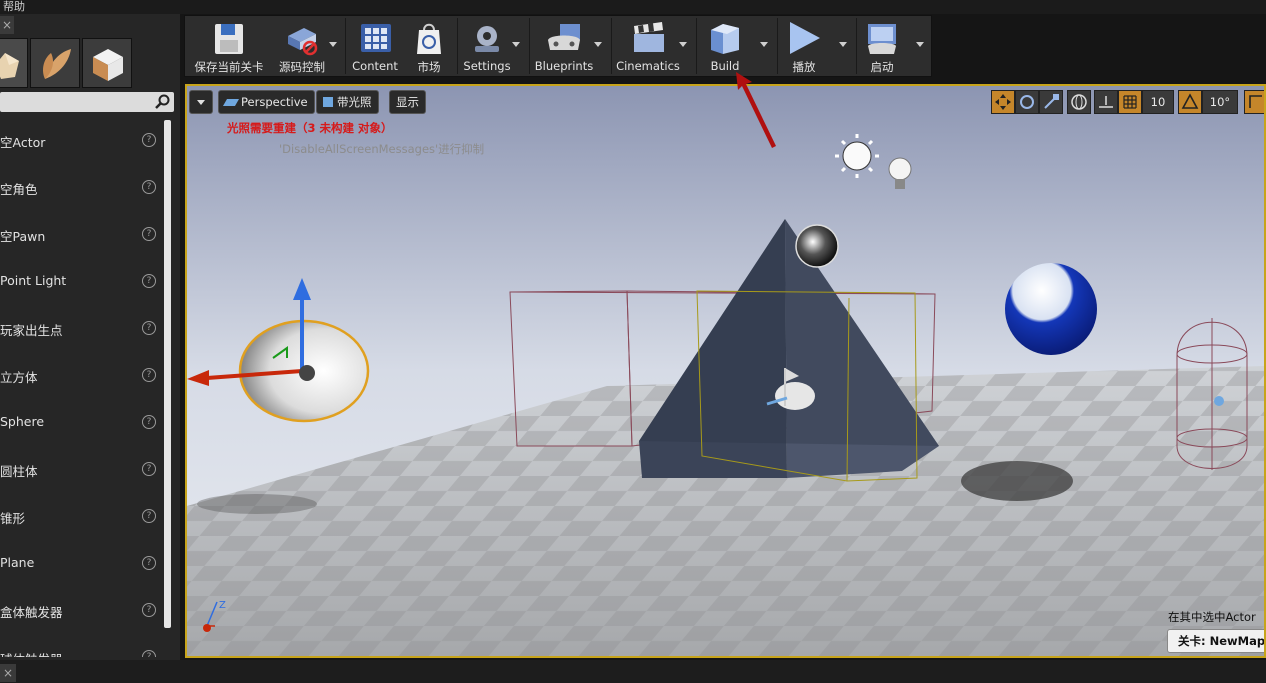 Image resolution: width=1266 pixels, height=683 pixels. I want to click on translate-tool, so click(1003, 102).